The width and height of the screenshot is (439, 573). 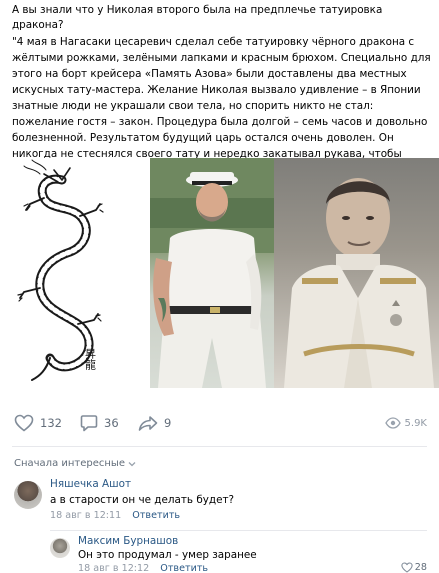 I want to click on comment-meta: 18 авг в 12:11 Ответить, so click(x=115, y=515).